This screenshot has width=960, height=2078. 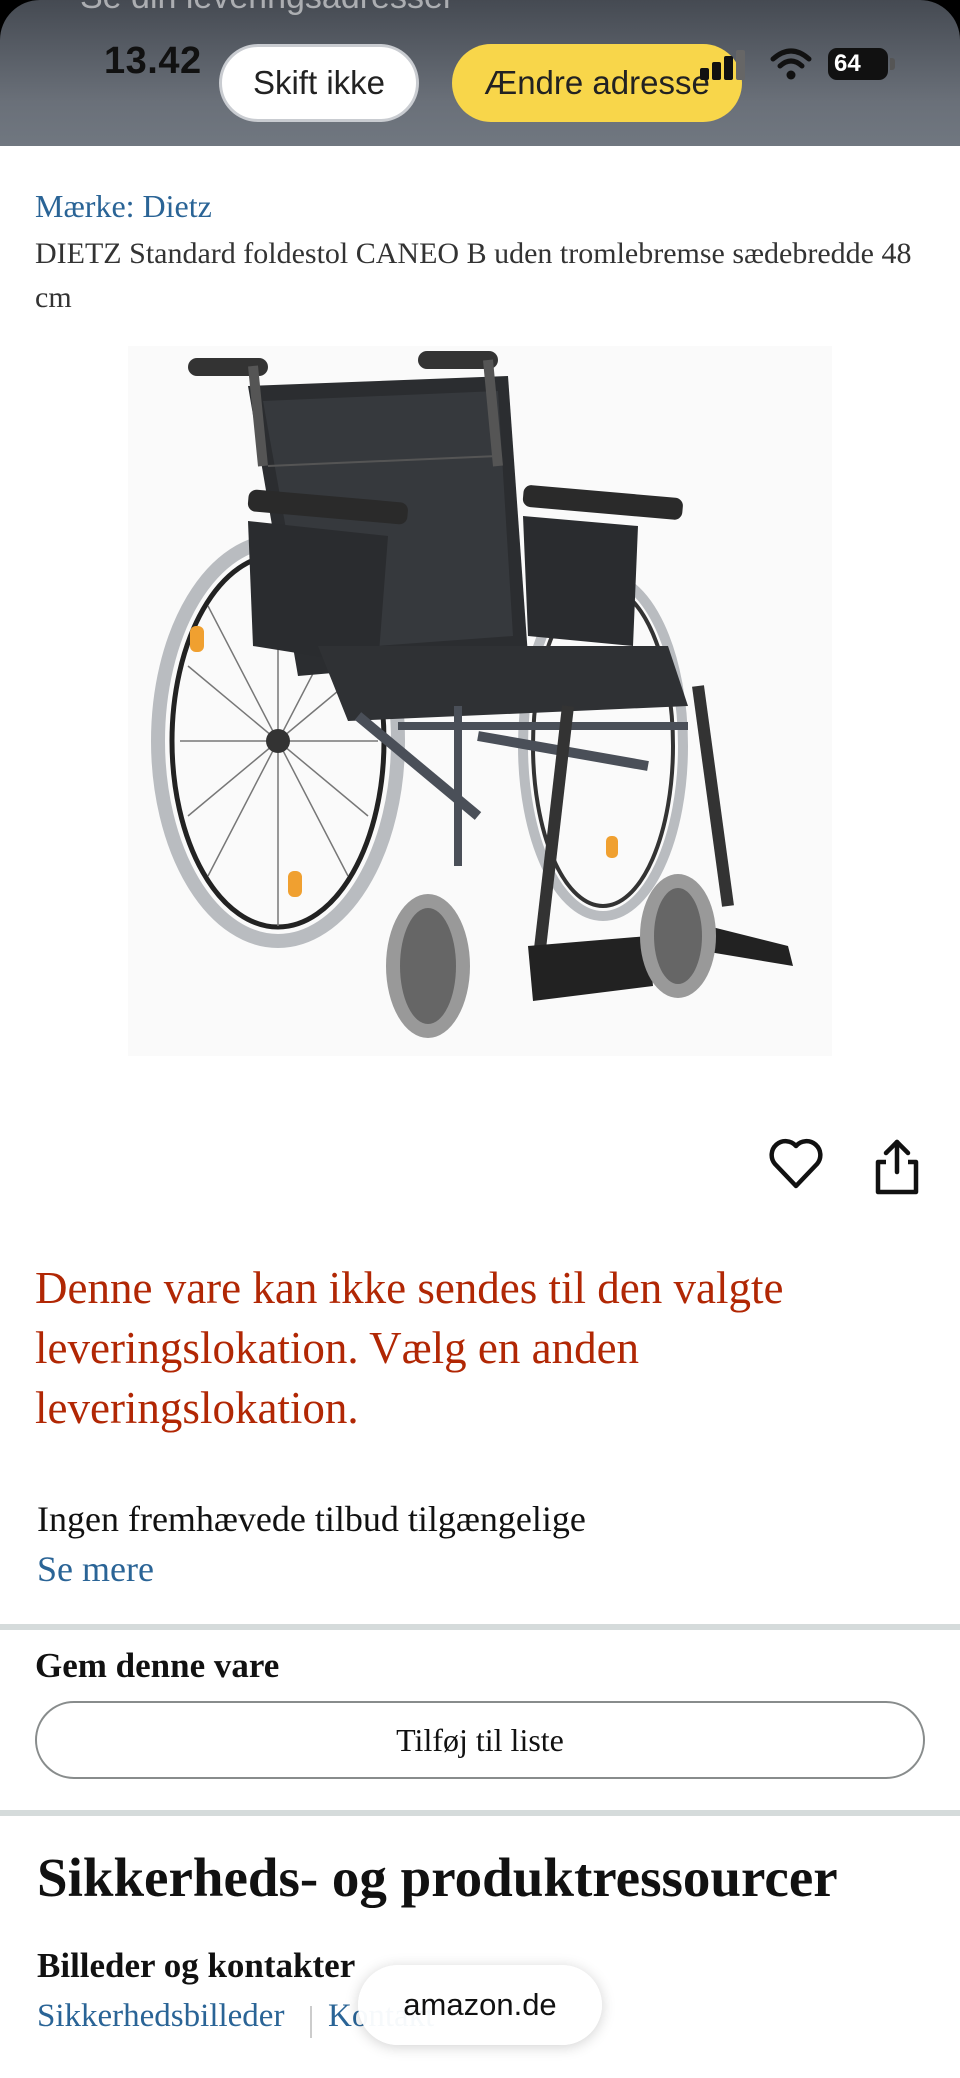 What do you see at coordinates (725, 65) in the screenshot?
I see `cellular-signal-icon` at bounding box center [725, 65].